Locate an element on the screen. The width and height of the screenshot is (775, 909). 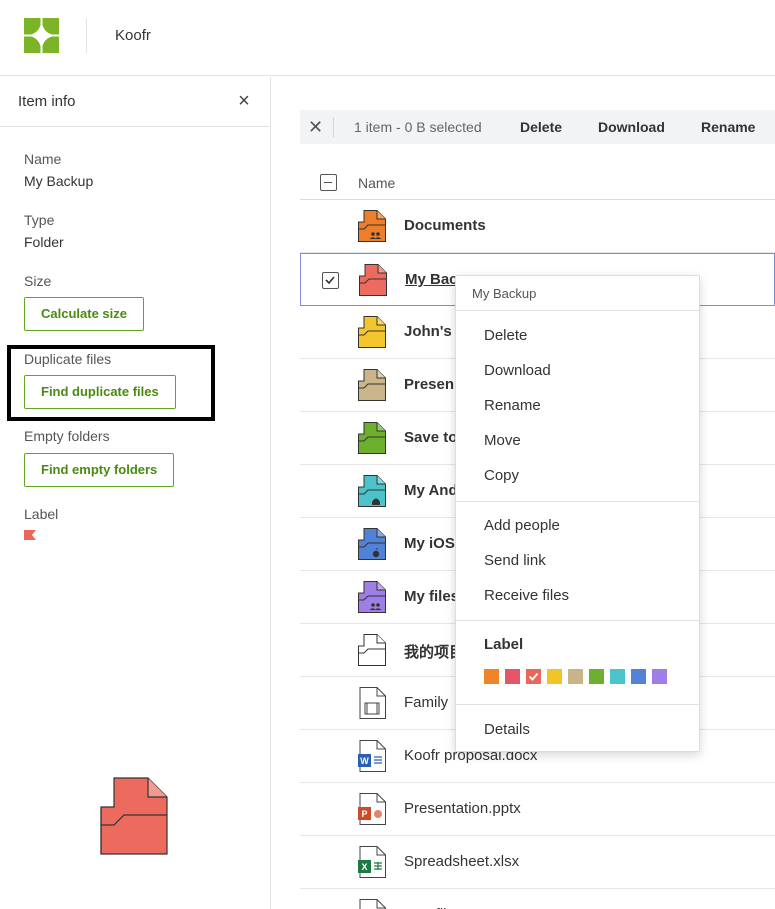
folder-shared-purple-icon is located at coordinates (372, 597).